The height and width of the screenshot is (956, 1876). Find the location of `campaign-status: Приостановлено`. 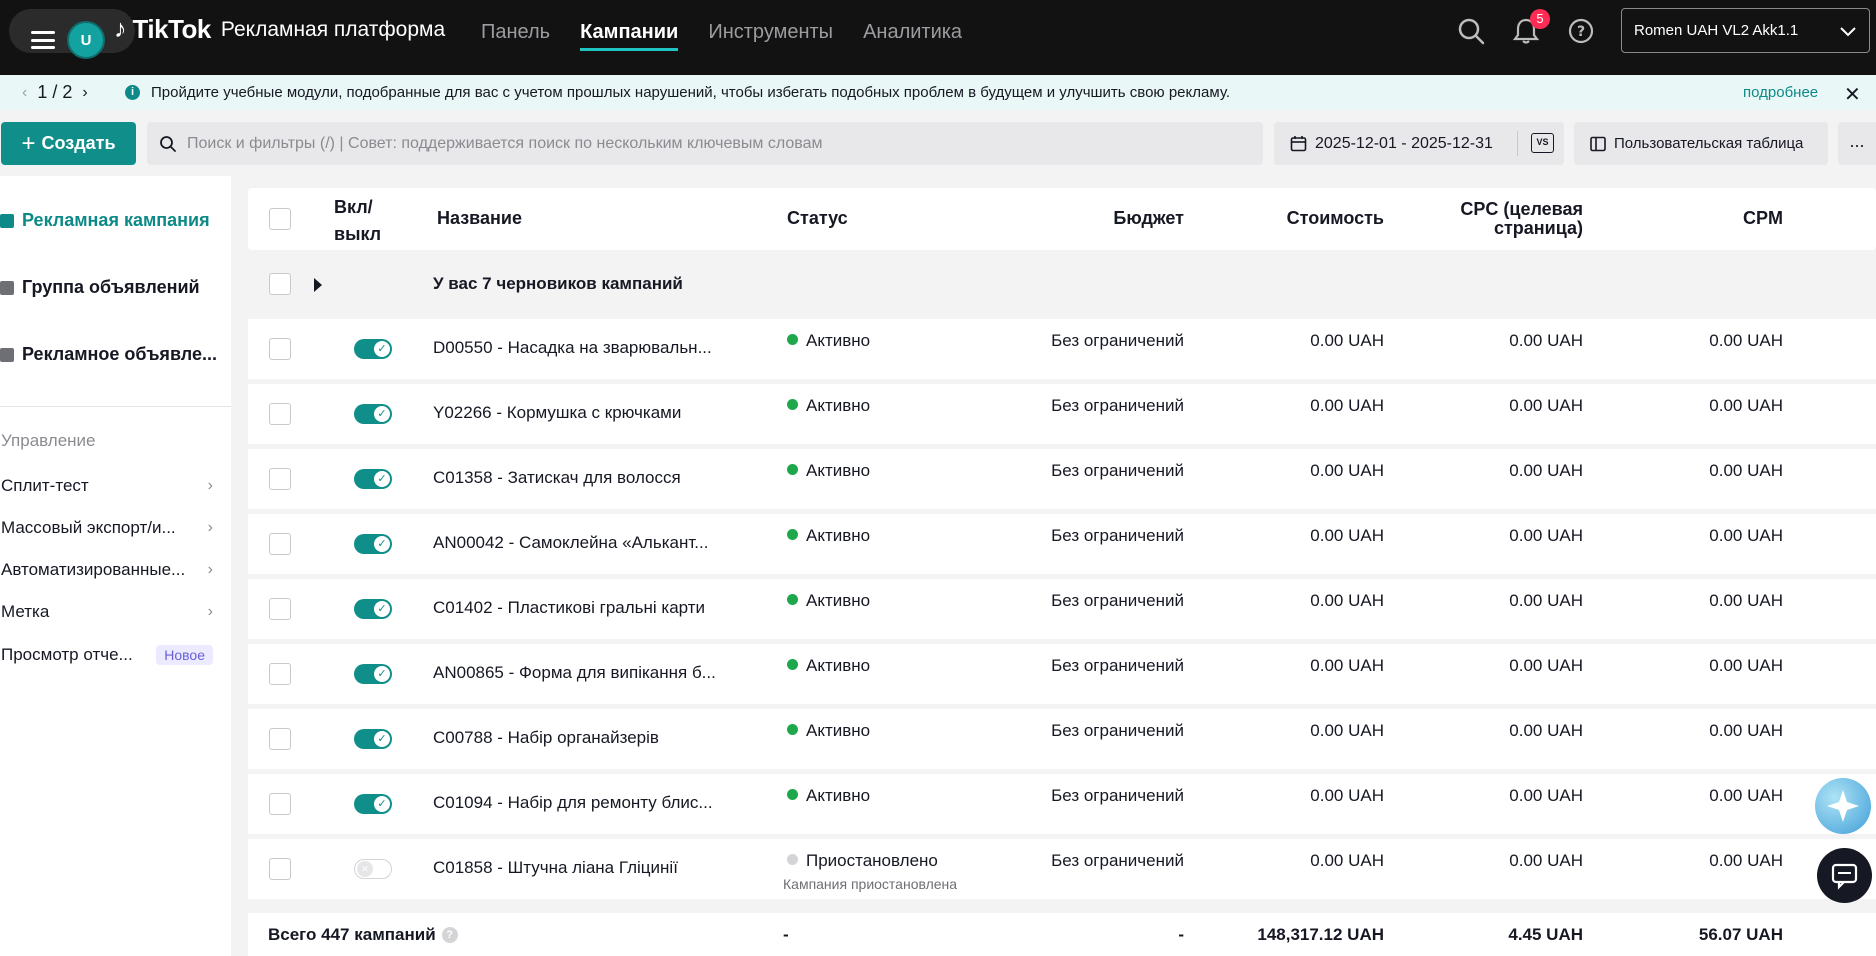

campaign-status: Приостановлено is located at coordinates (862, 861).